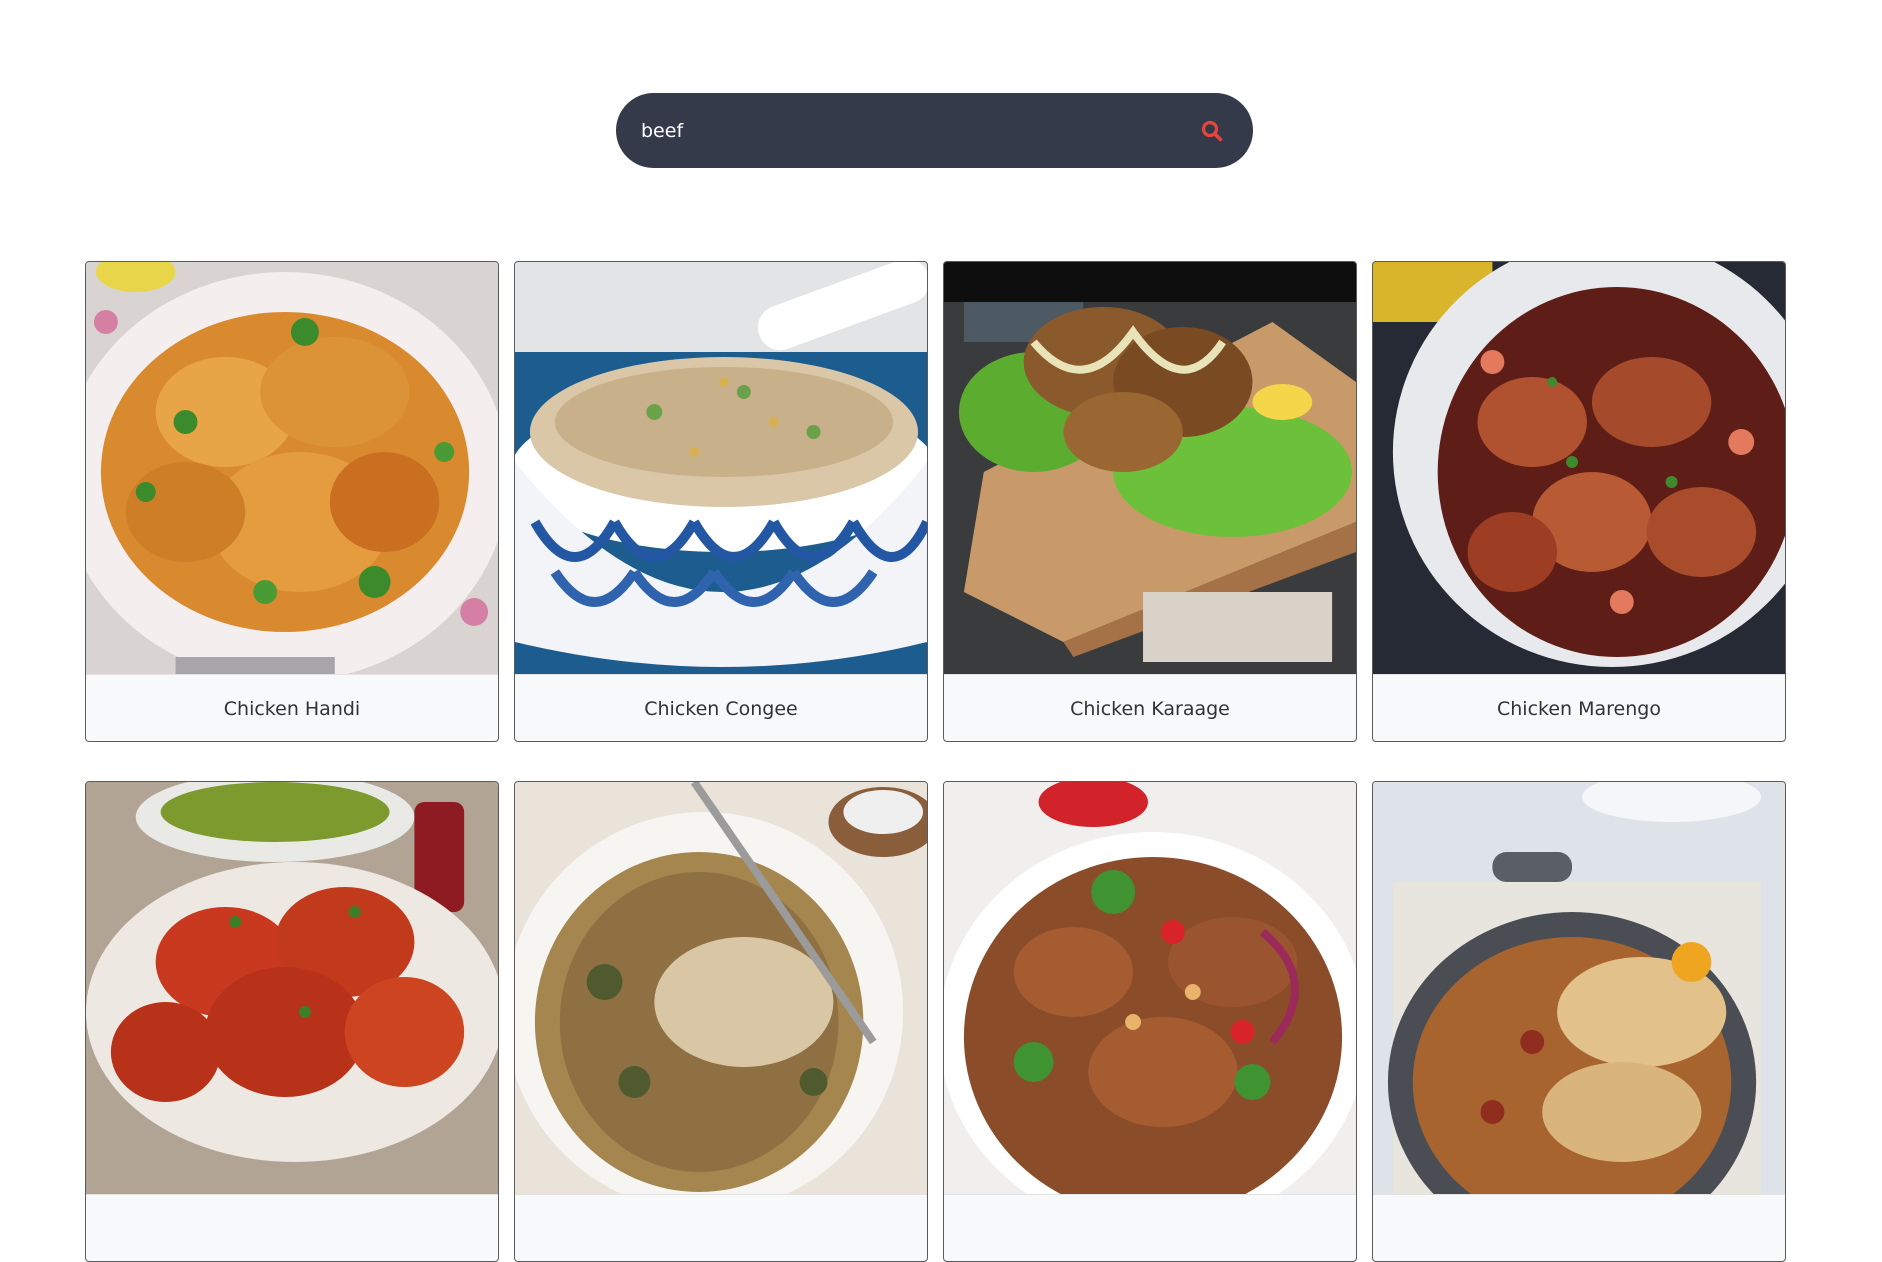  What do you see at coordinates (292, 707) in the screenshot?
I see `meal-title: Chicken Handi` at bounding box center [292, 707].